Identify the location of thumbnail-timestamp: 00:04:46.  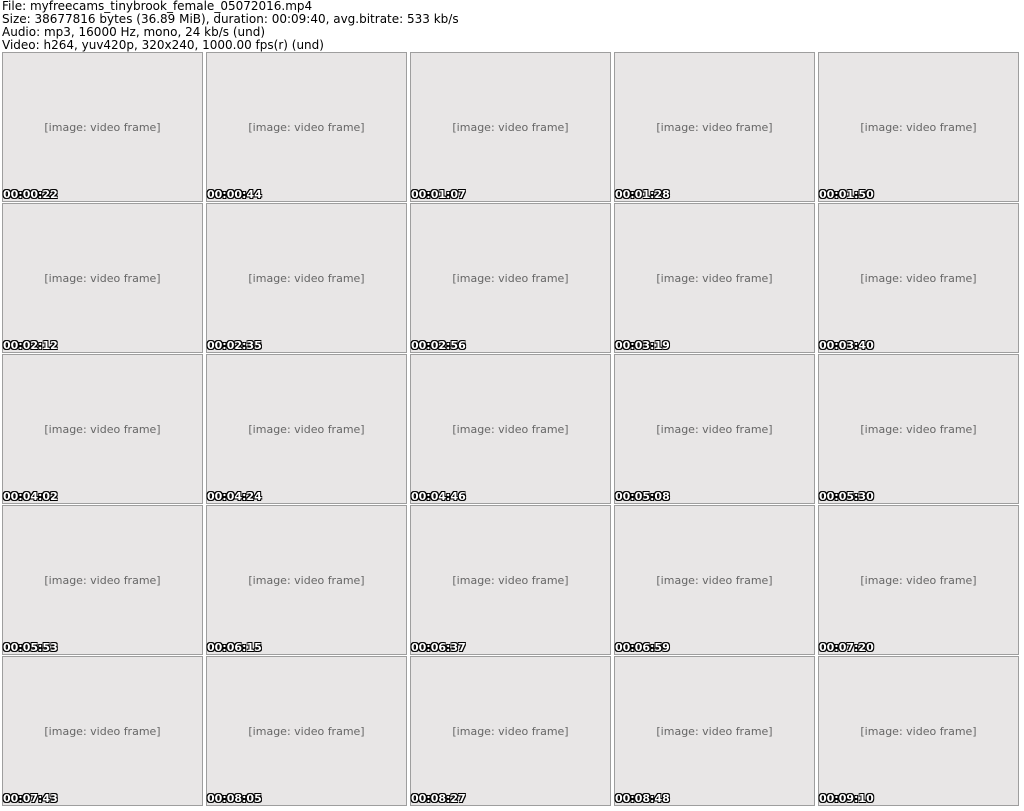
(438, 496).